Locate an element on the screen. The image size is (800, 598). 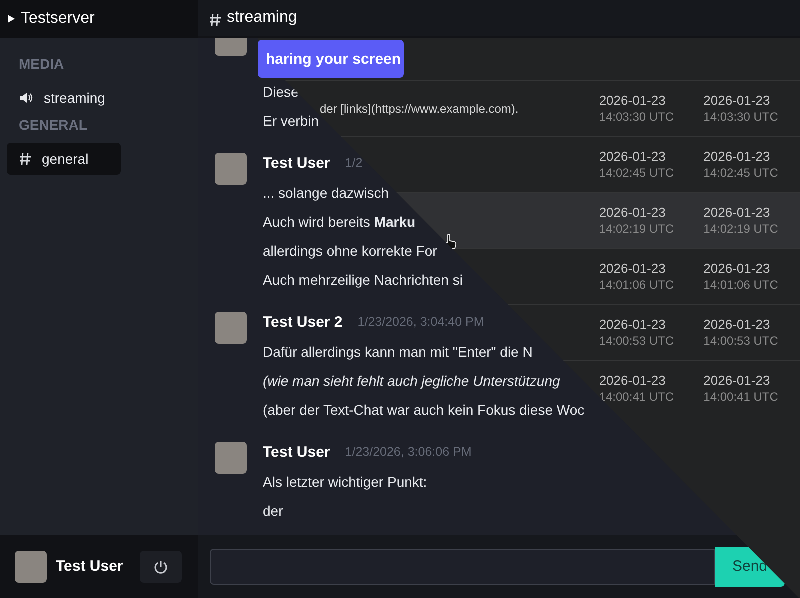
power-button is located at coordinates (161, 566).